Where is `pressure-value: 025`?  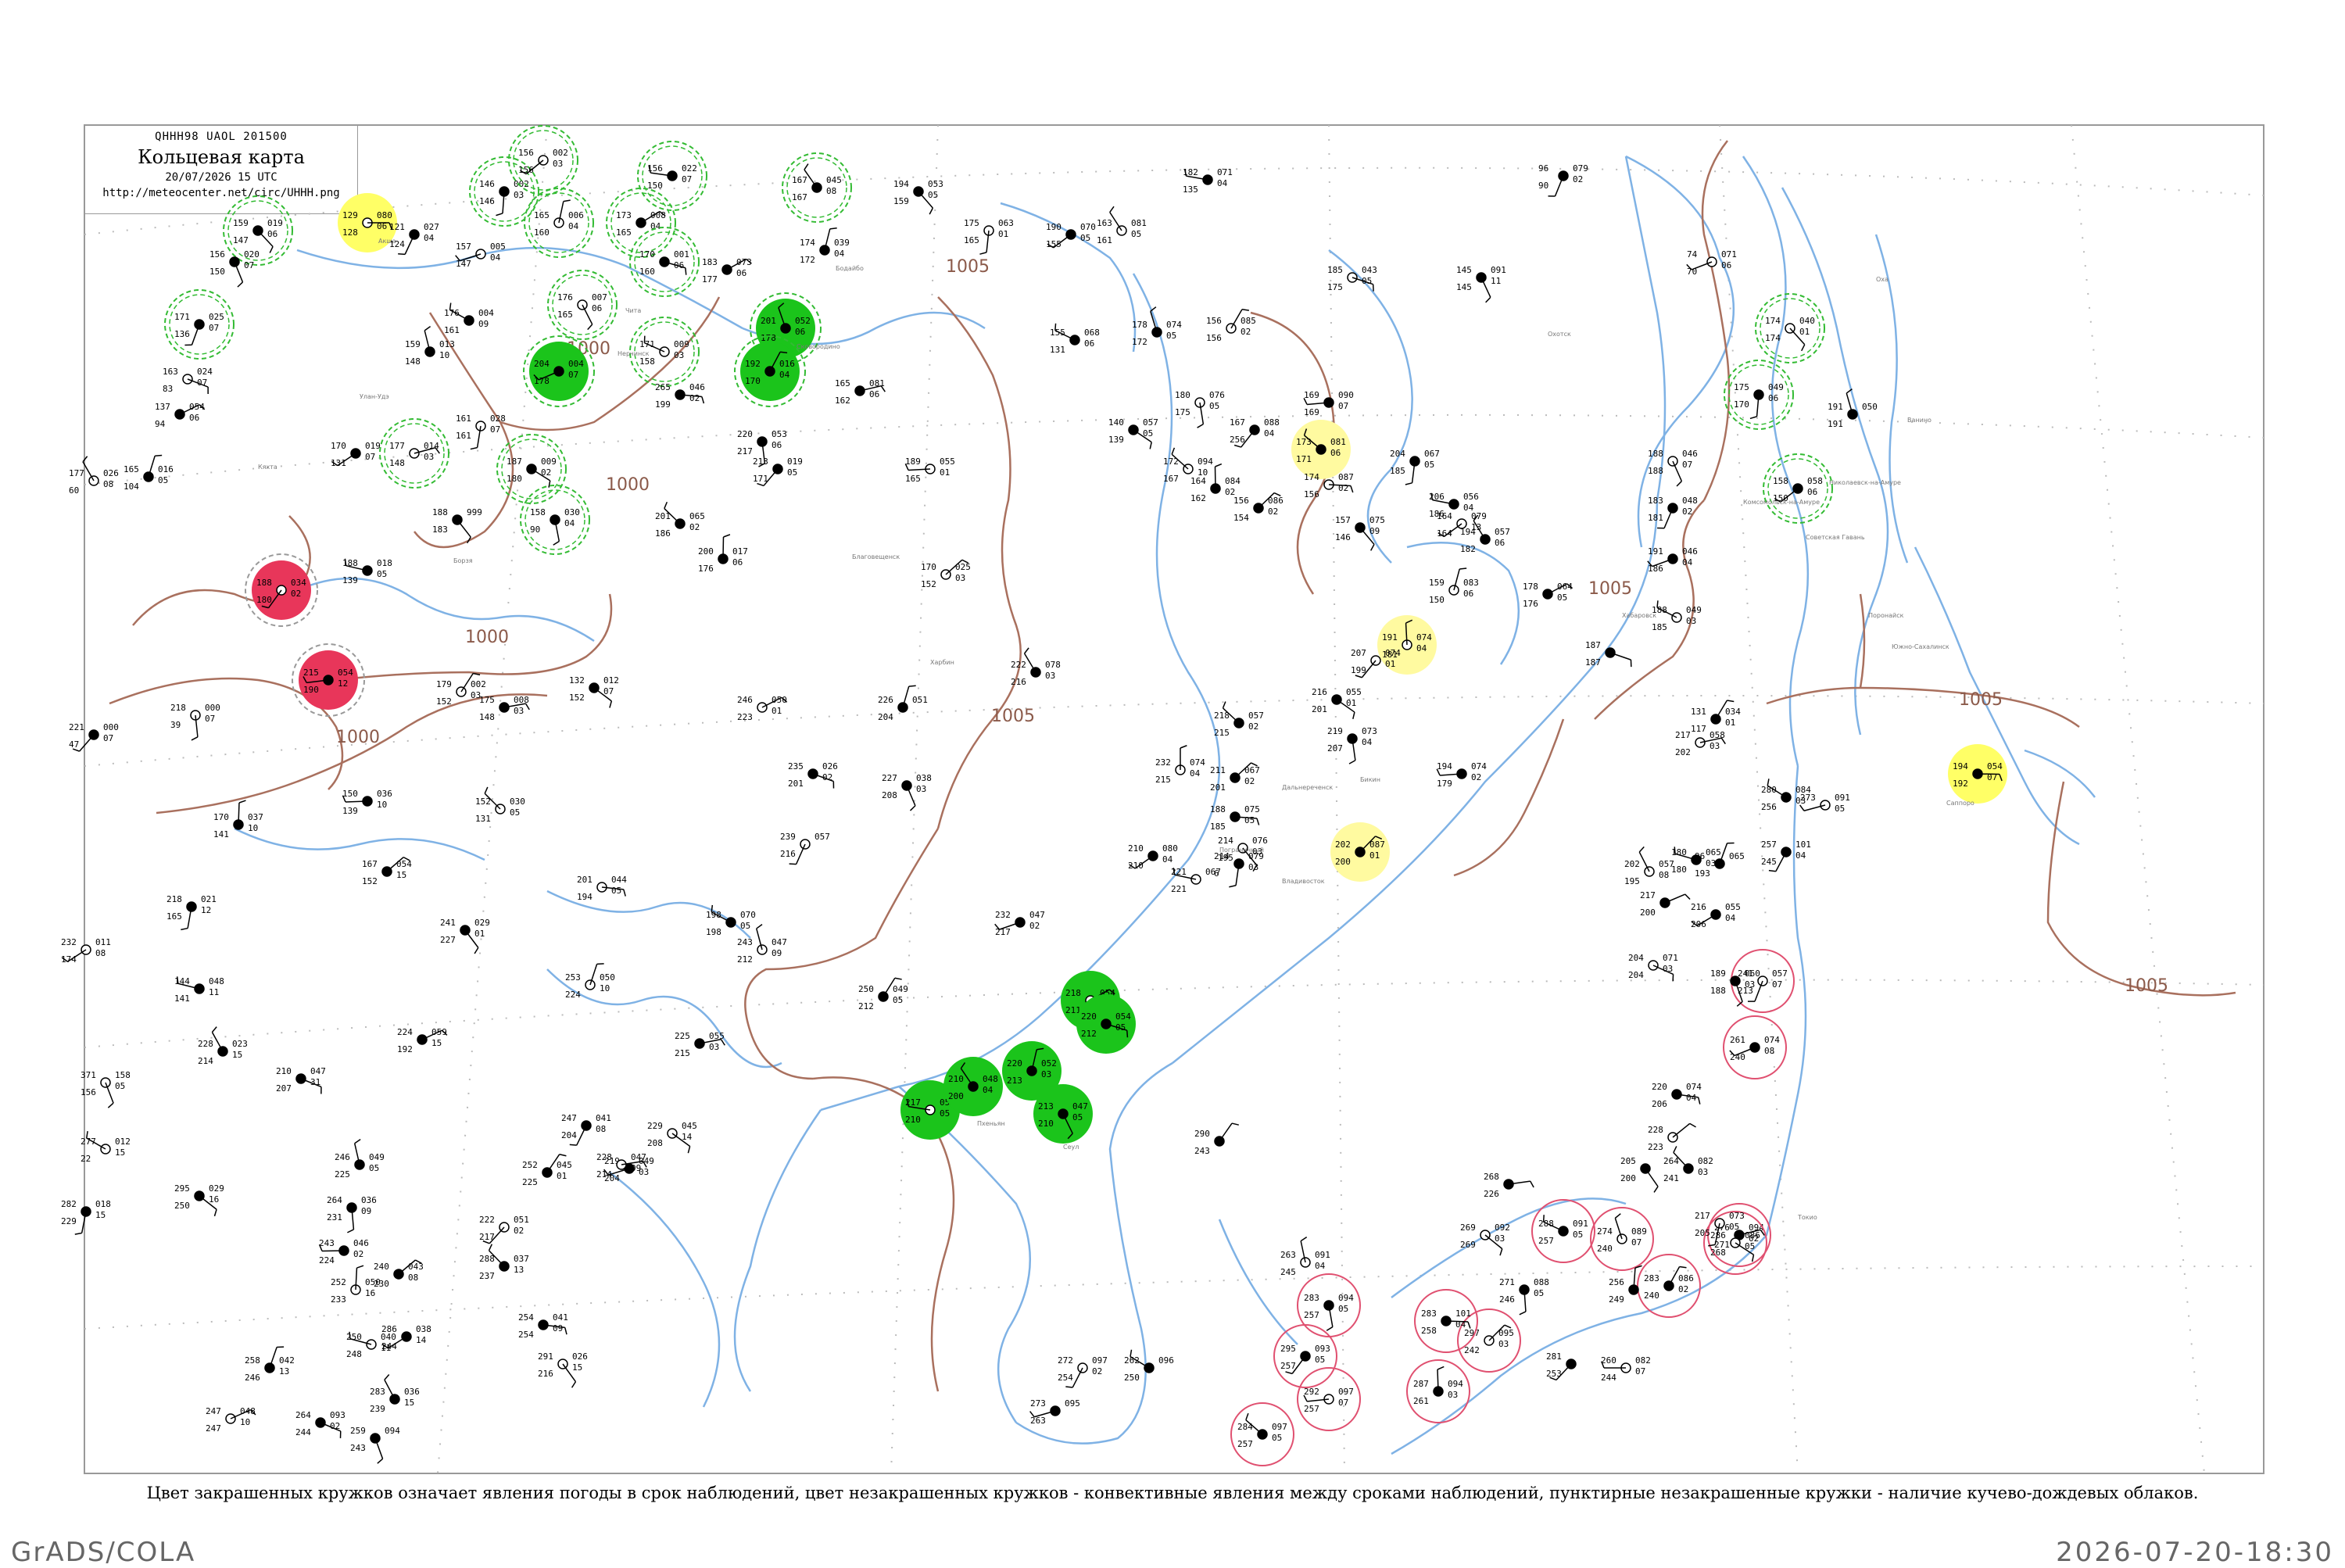
pressure-value: 025 is located at coordinates (216, 317).